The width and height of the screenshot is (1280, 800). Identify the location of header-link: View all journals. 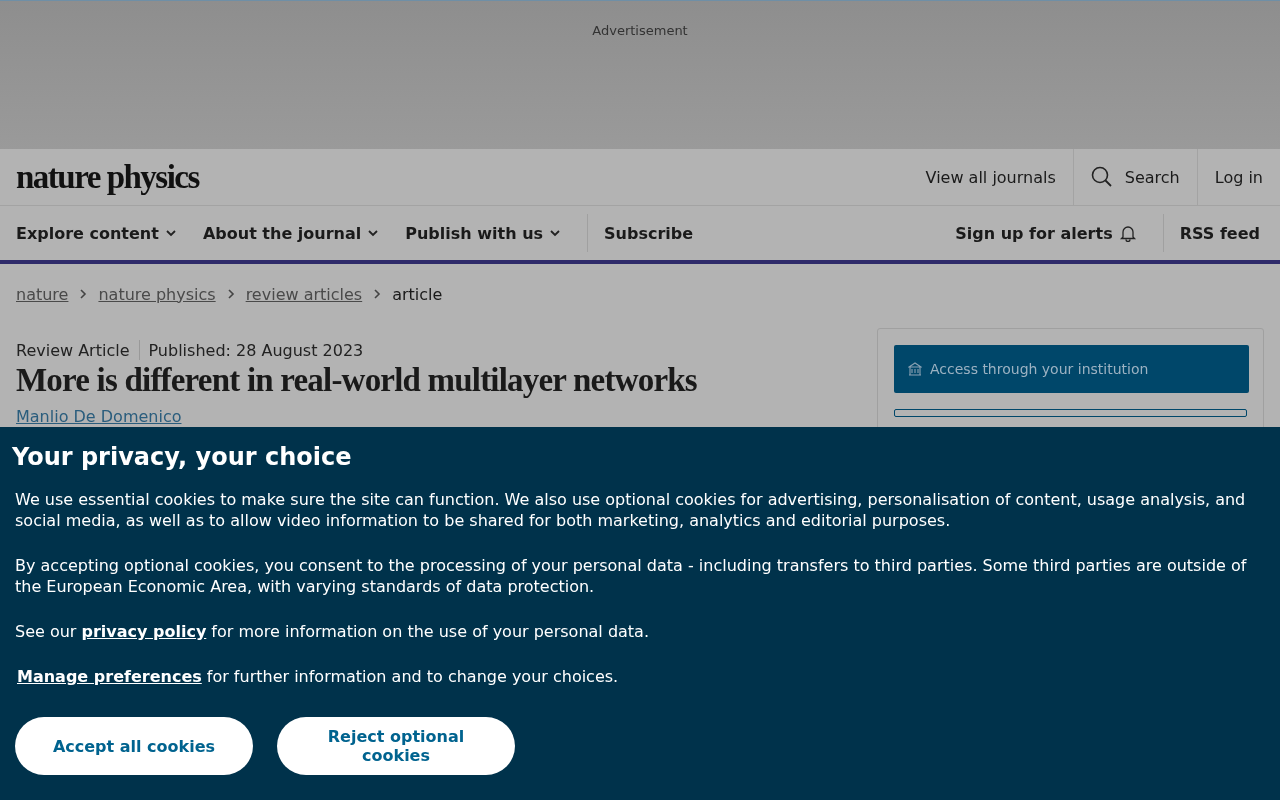
(990, 177).